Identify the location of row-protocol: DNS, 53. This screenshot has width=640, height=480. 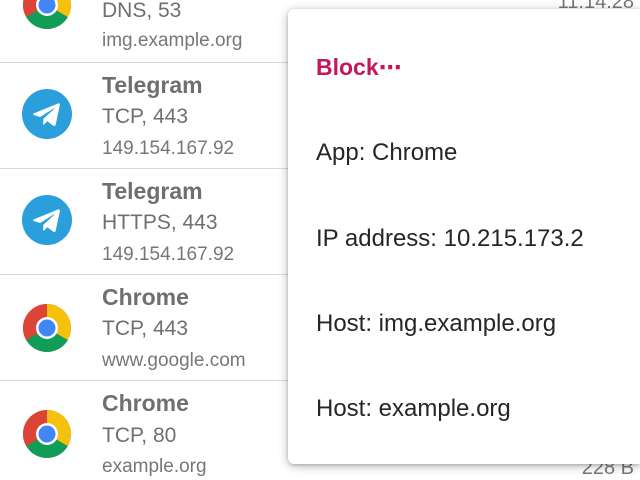
(142, 11).